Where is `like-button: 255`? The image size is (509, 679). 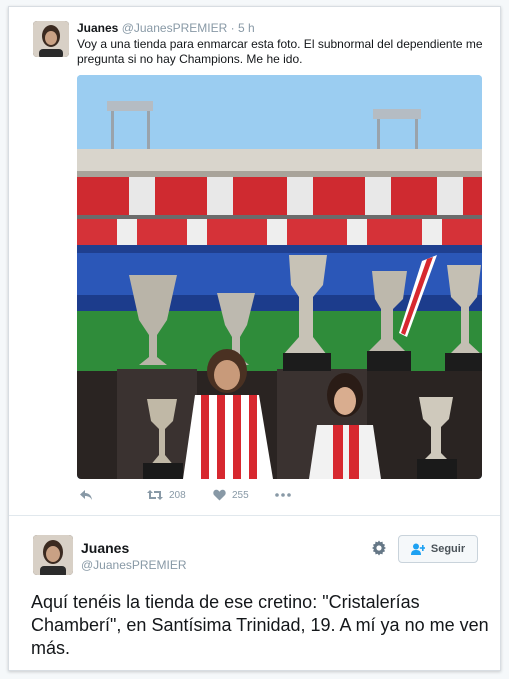 like-button: 255 is located at coordinates (231, 495).